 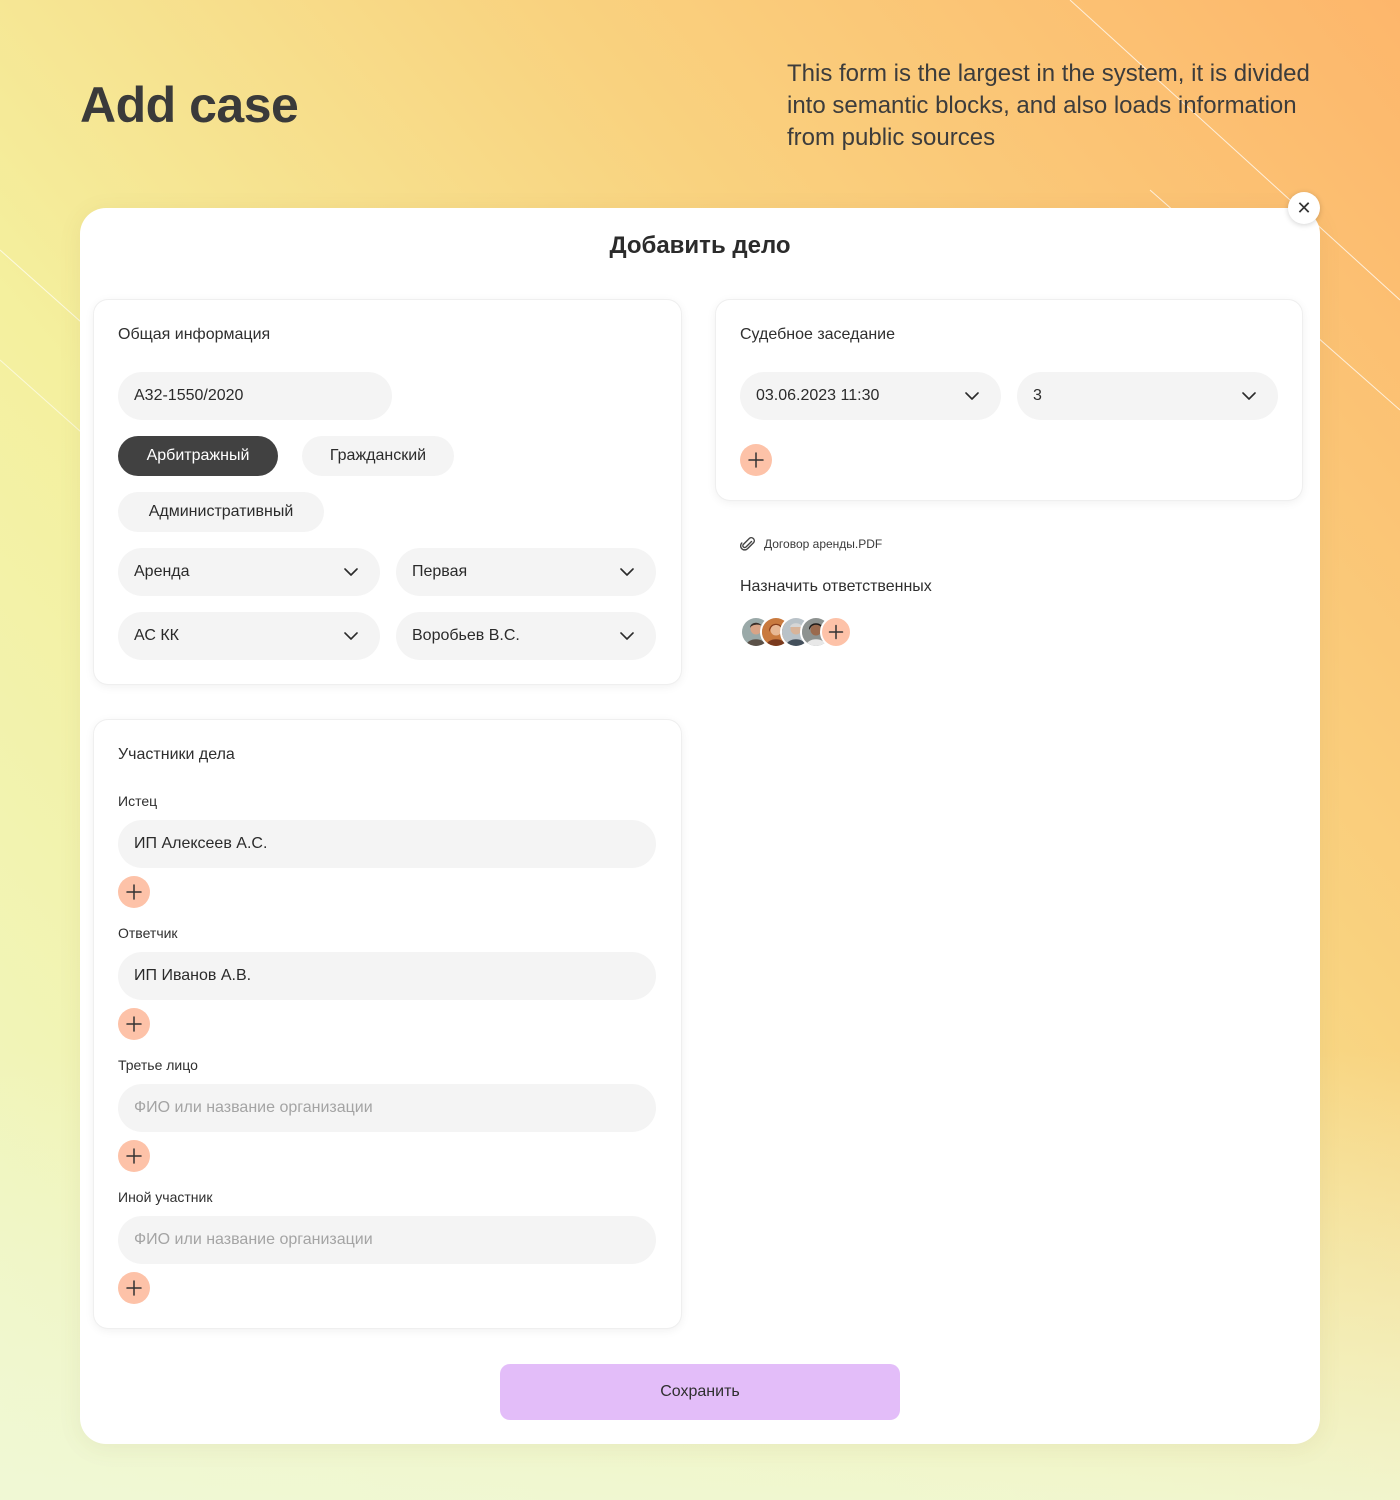 What do you see at coordinates (1037, 395) in the screenshot?
I see `hearing-room-value: 3` at bounding box center [1037, 395].